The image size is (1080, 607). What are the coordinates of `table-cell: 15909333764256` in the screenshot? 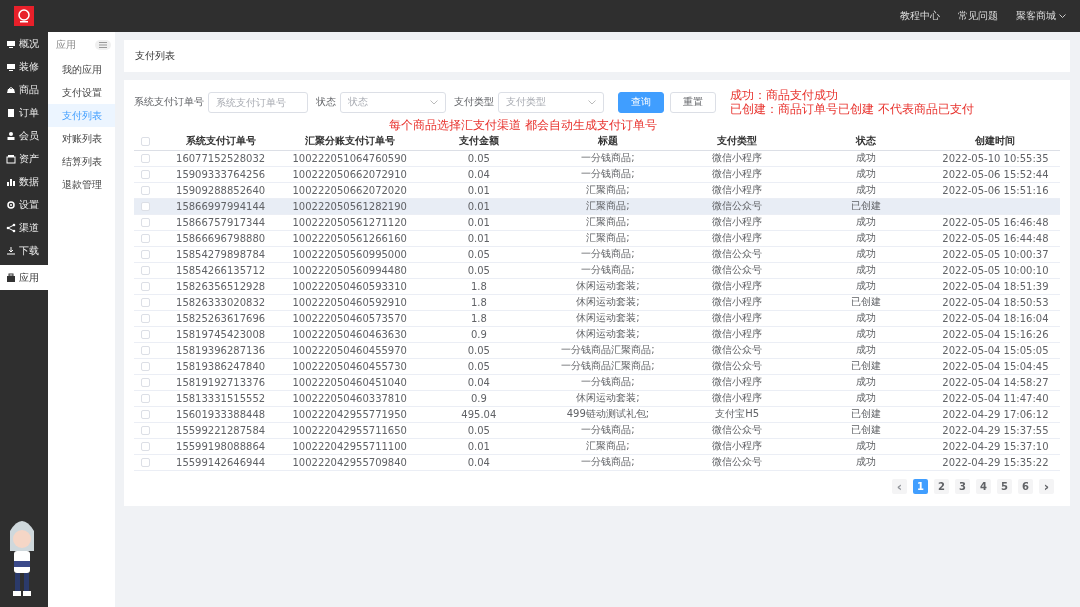 It's located at (221, 174).